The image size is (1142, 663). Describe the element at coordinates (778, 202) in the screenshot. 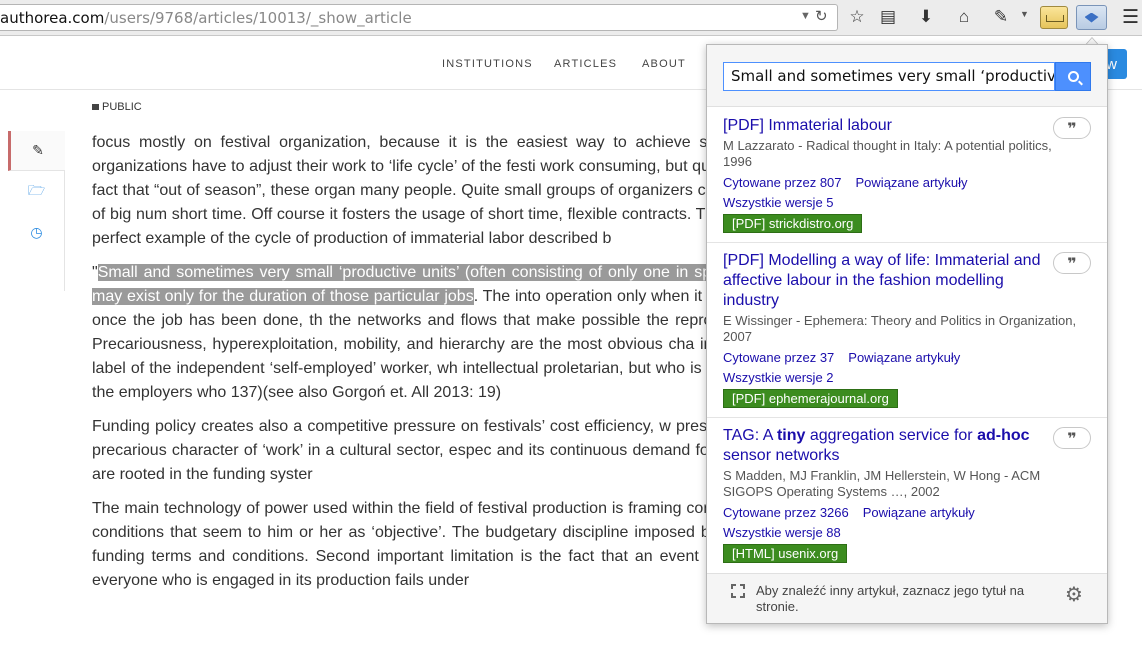

I see `versions-link: Wszystkie wersje 5` at that location.